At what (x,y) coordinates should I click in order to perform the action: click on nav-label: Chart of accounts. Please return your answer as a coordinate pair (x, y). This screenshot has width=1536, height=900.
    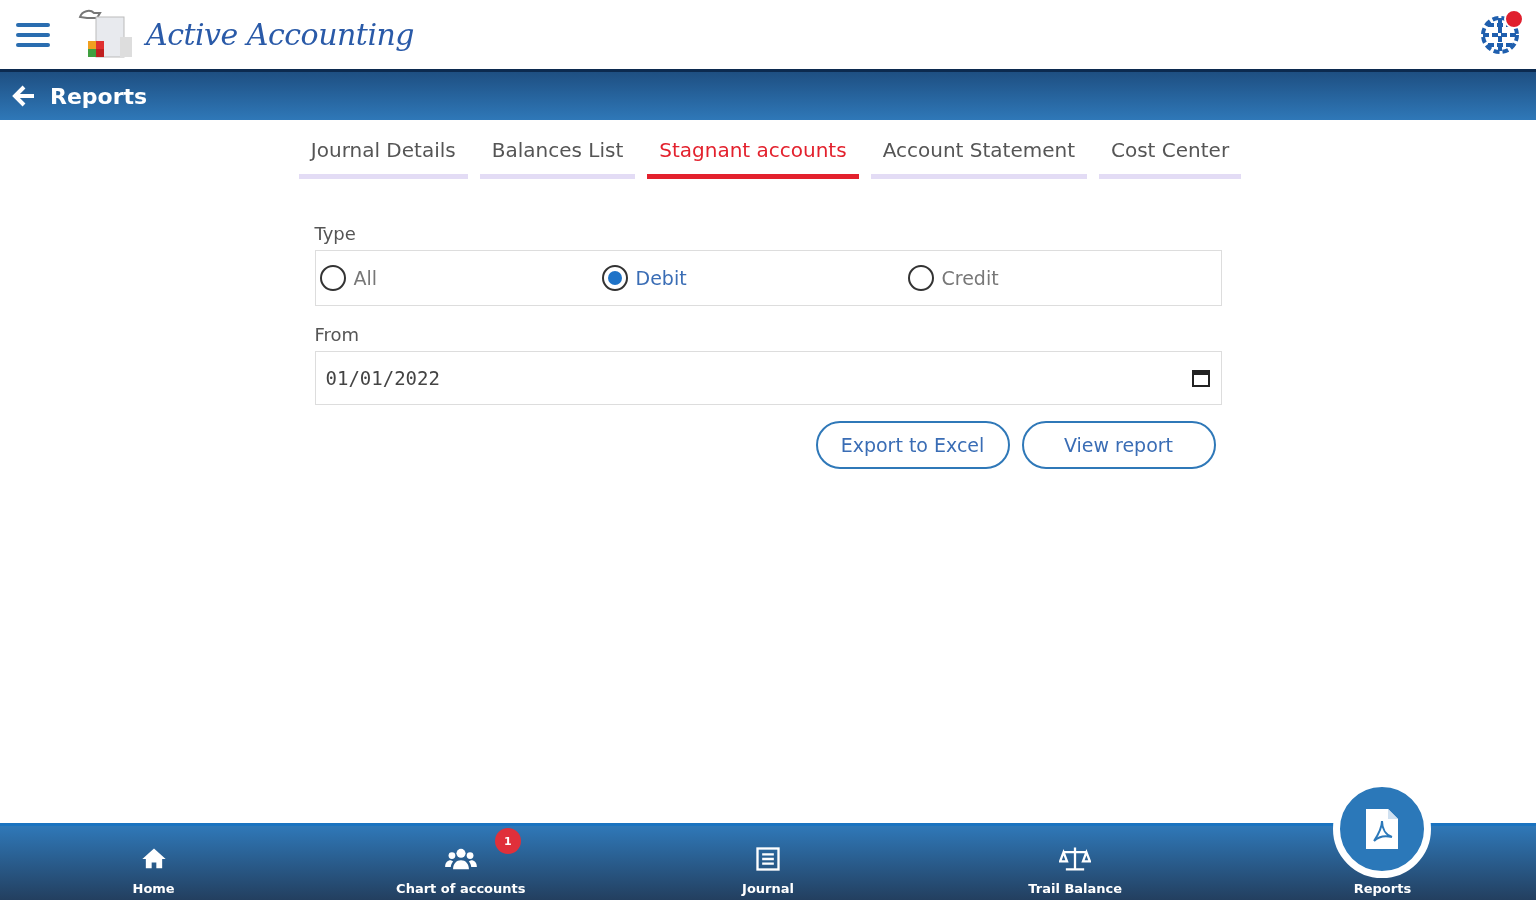
    Looking at the image, I should click on (461, 888).